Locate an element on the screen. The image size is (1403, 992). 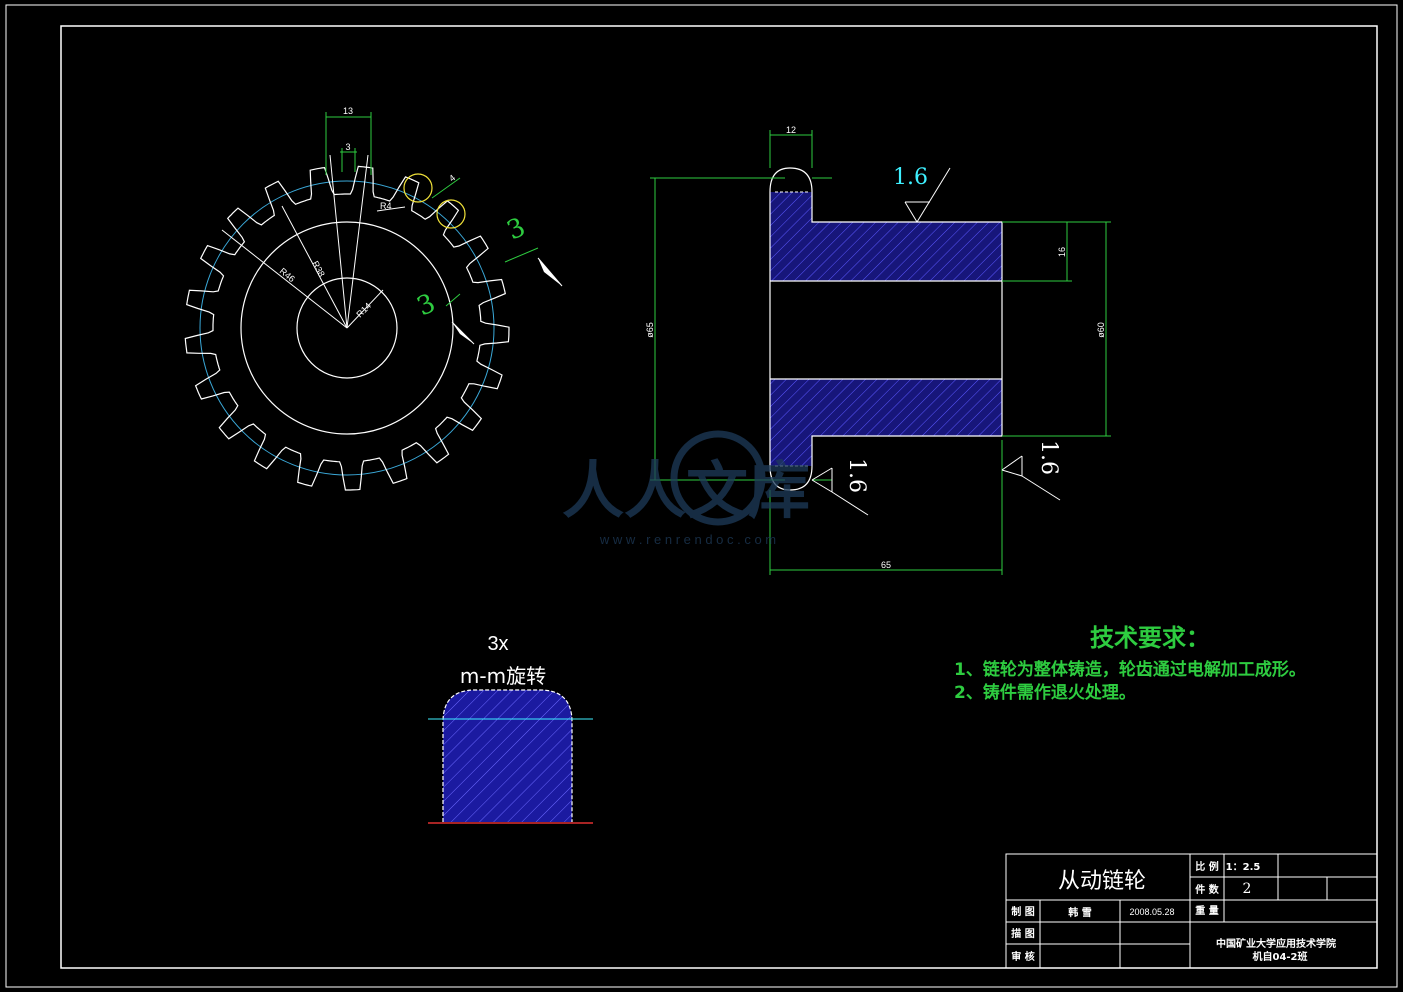
dim-4: 4 is located at coordinates (452, 178).